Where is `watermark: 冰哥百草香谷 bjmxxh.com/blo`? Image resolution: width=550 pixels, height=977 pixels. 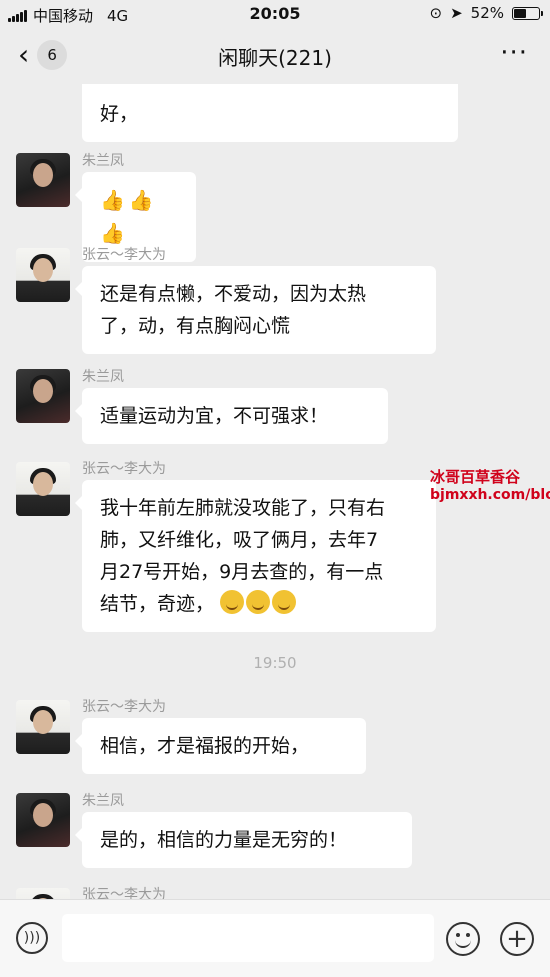 watermark: 冰哥百草香谷 bjmxxh.com/blo is located at coordinates (490, 484).